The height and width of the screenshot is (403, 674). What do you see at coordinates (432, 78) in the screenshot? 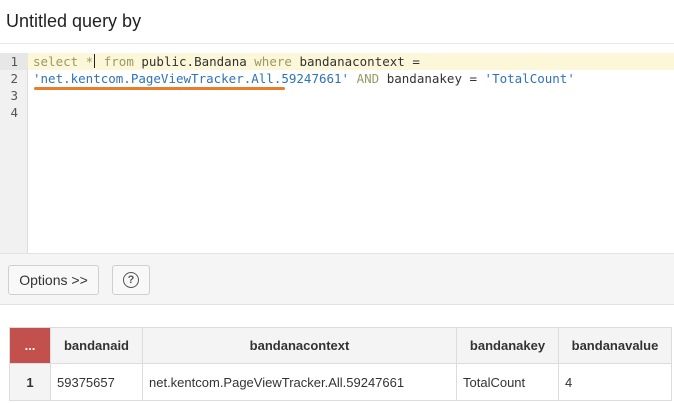
I see `column-expression: bandanakey =` at bounding box center [432, 78].